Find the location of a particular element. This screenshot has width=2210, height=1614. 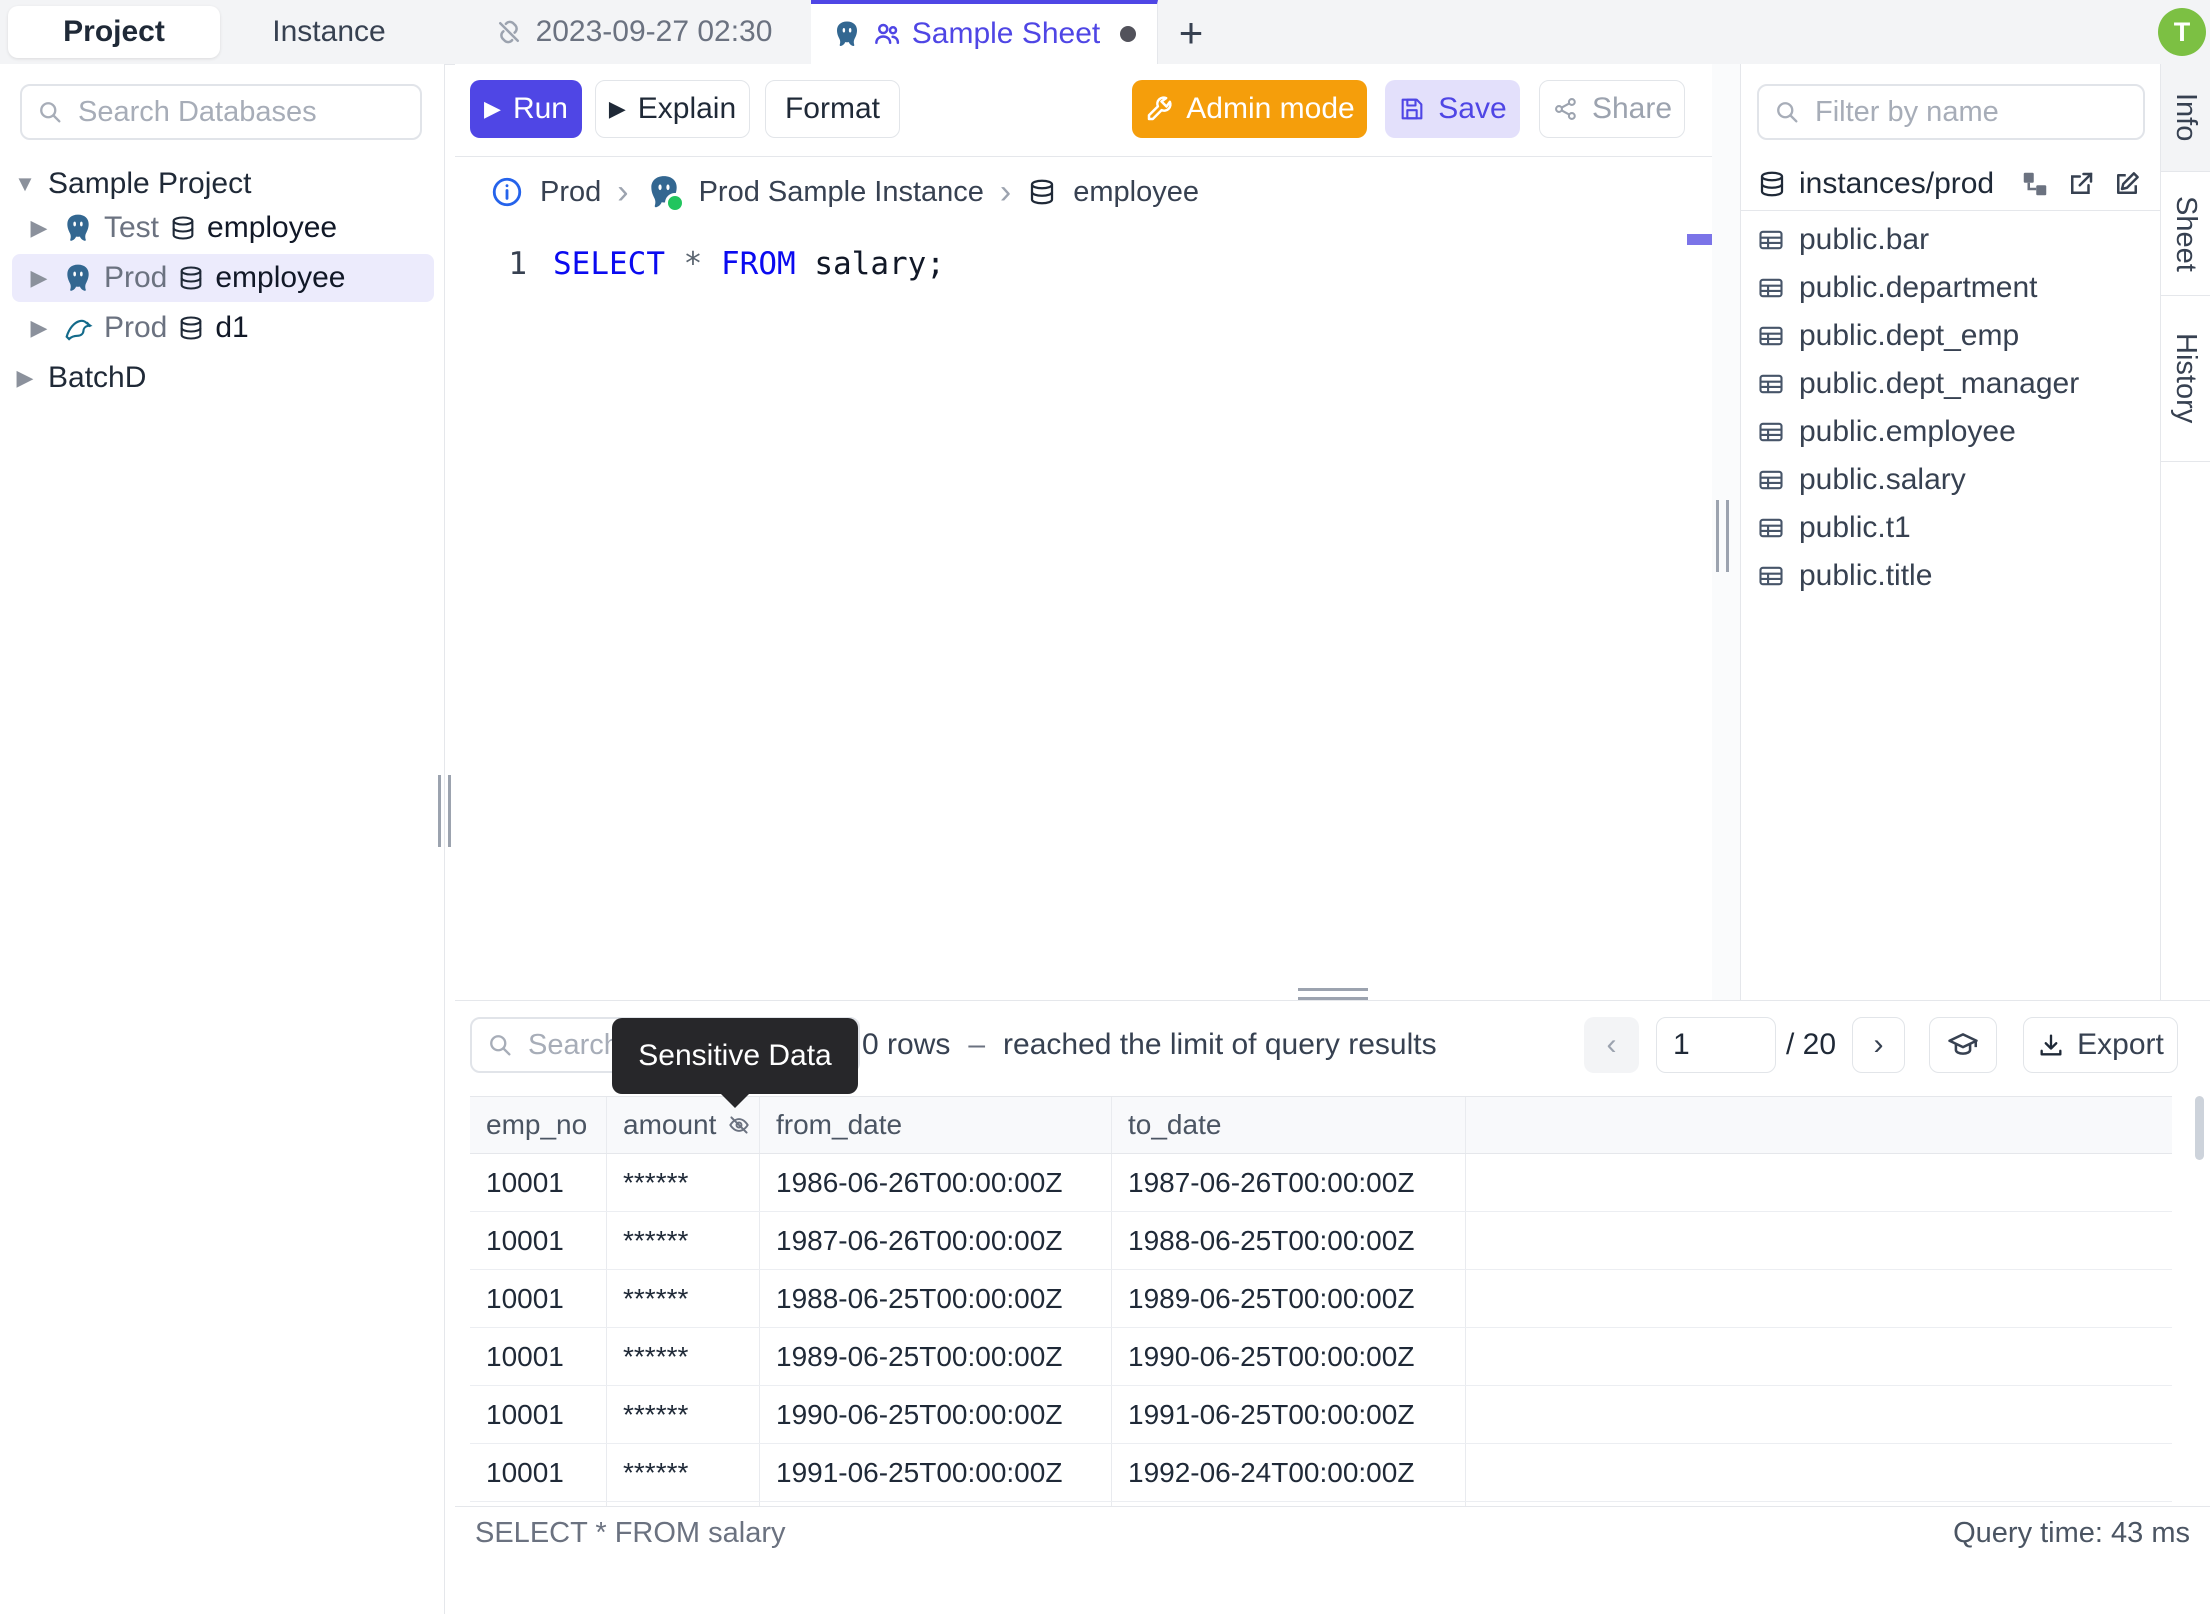

code-line: 1 SELECT * FROM salary; is located at coordinates (700, 264).